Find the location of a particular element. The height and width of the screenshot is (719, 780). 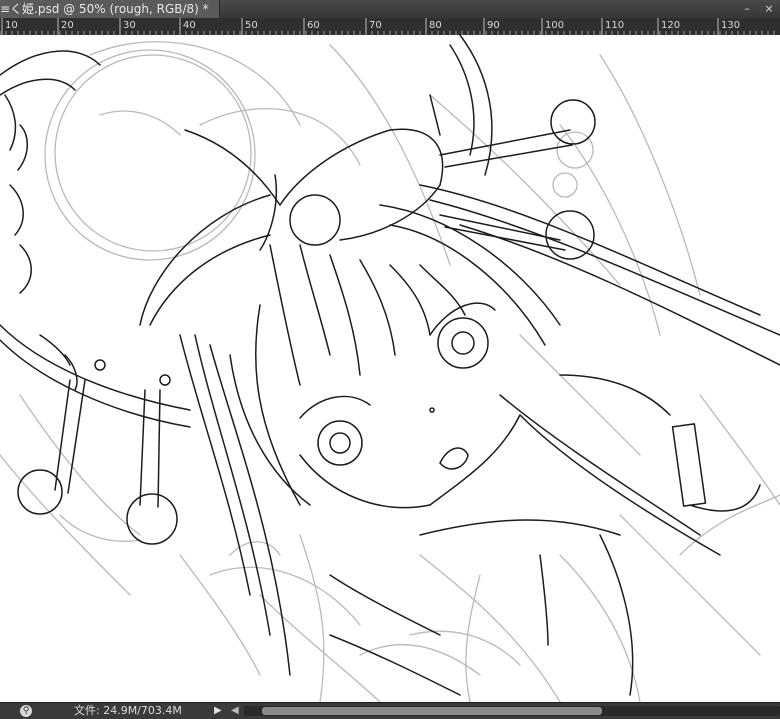

ruler-label: 70 is located at coordinates (375, 25).